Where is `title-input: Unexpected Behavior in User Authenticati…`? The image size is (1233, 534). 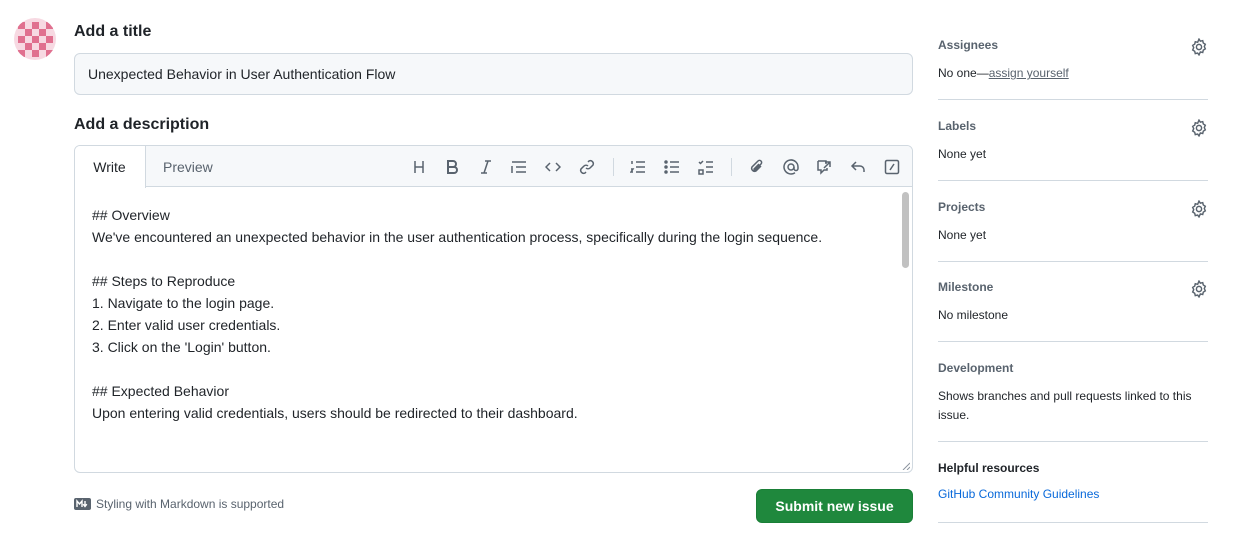
title-input: Unexpected Behavior in User Authenticati… is located at coordinates (493, 74).